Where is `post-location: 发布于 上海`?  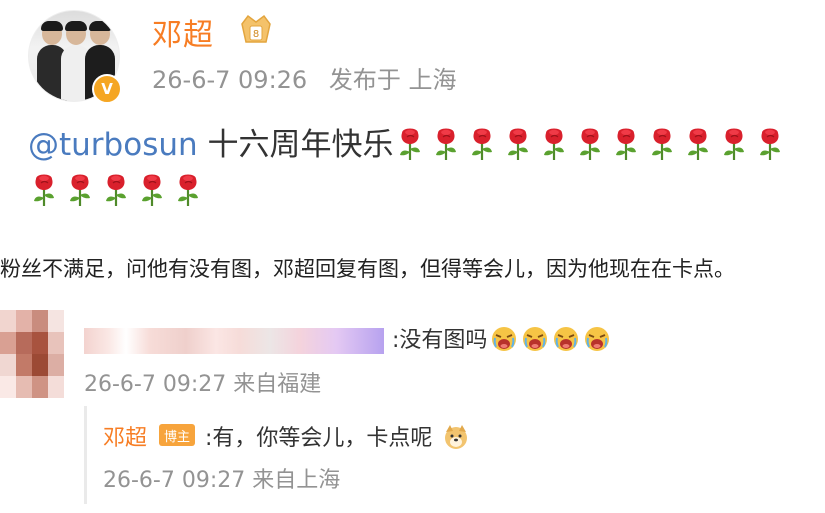
post-location: 发布于 上海 is located at coordinates (392, 80).